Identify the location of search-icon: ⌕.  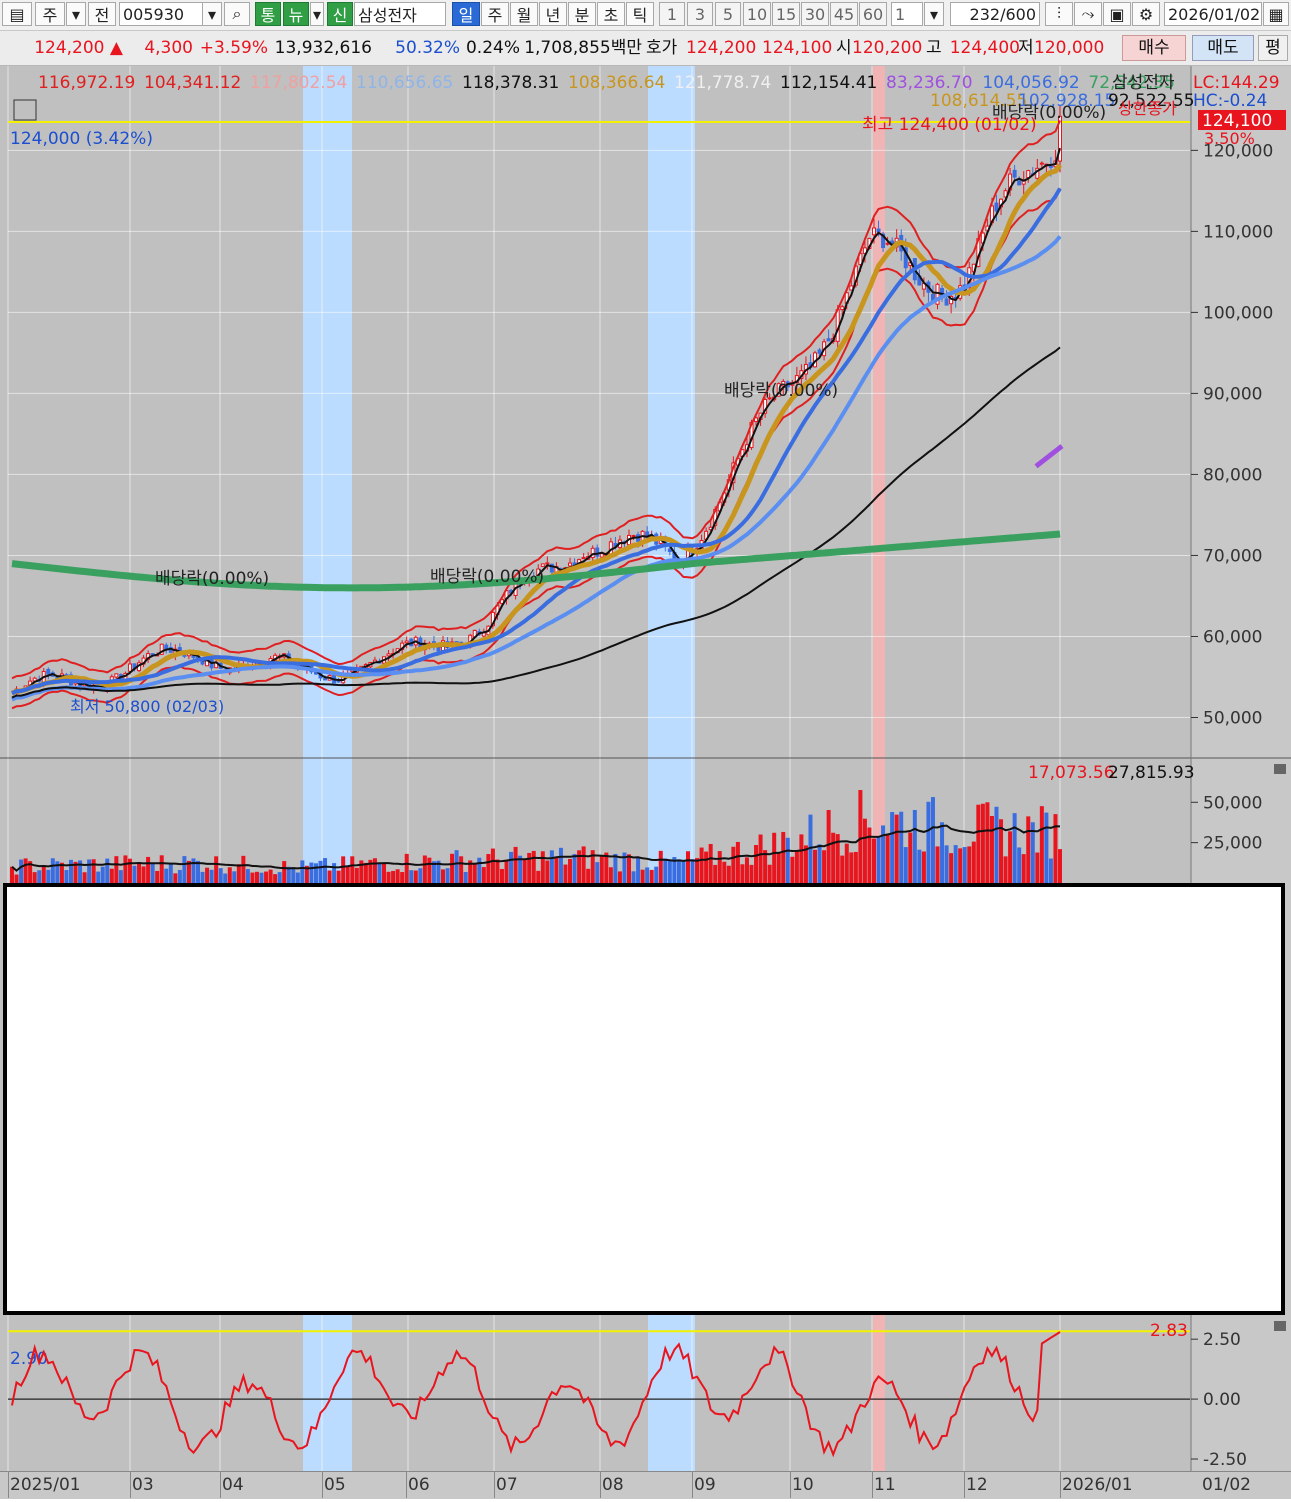
(237, 14).